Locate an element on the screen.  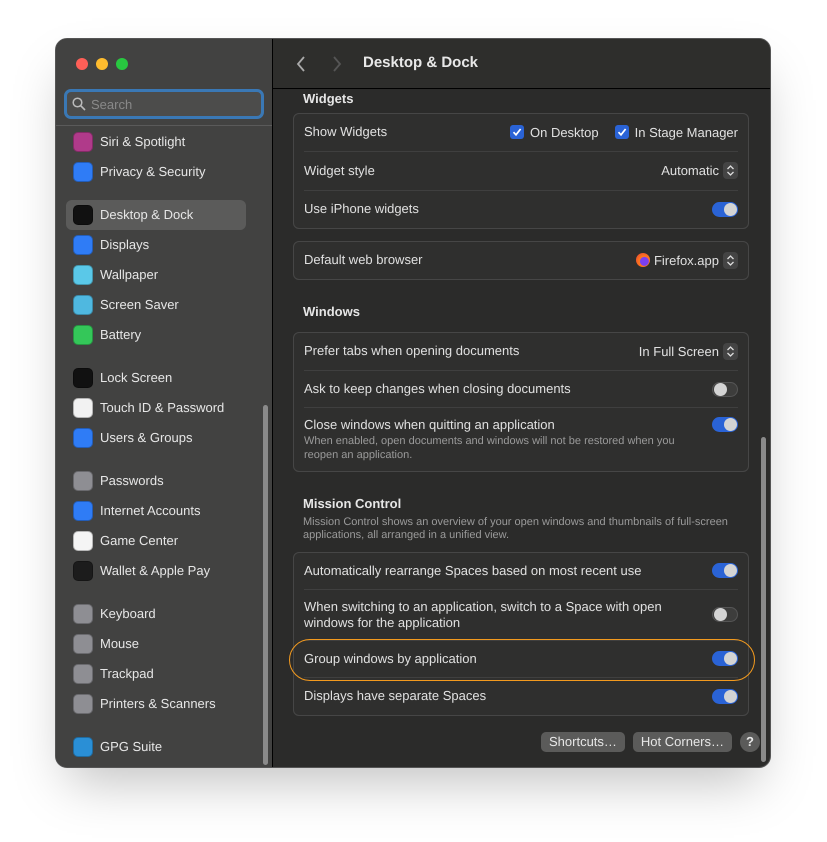
setting-label: Default web browser is located at coordinates (363, 260).